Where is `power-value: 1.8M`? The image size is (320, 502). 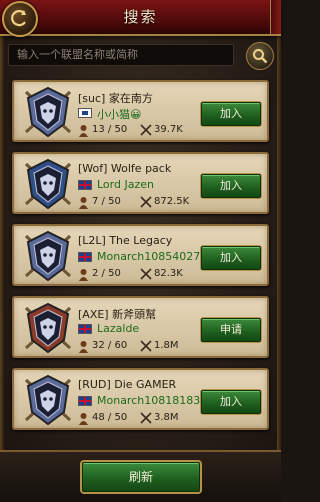
power-value: 1.8M is located at coordinates (166, 345).